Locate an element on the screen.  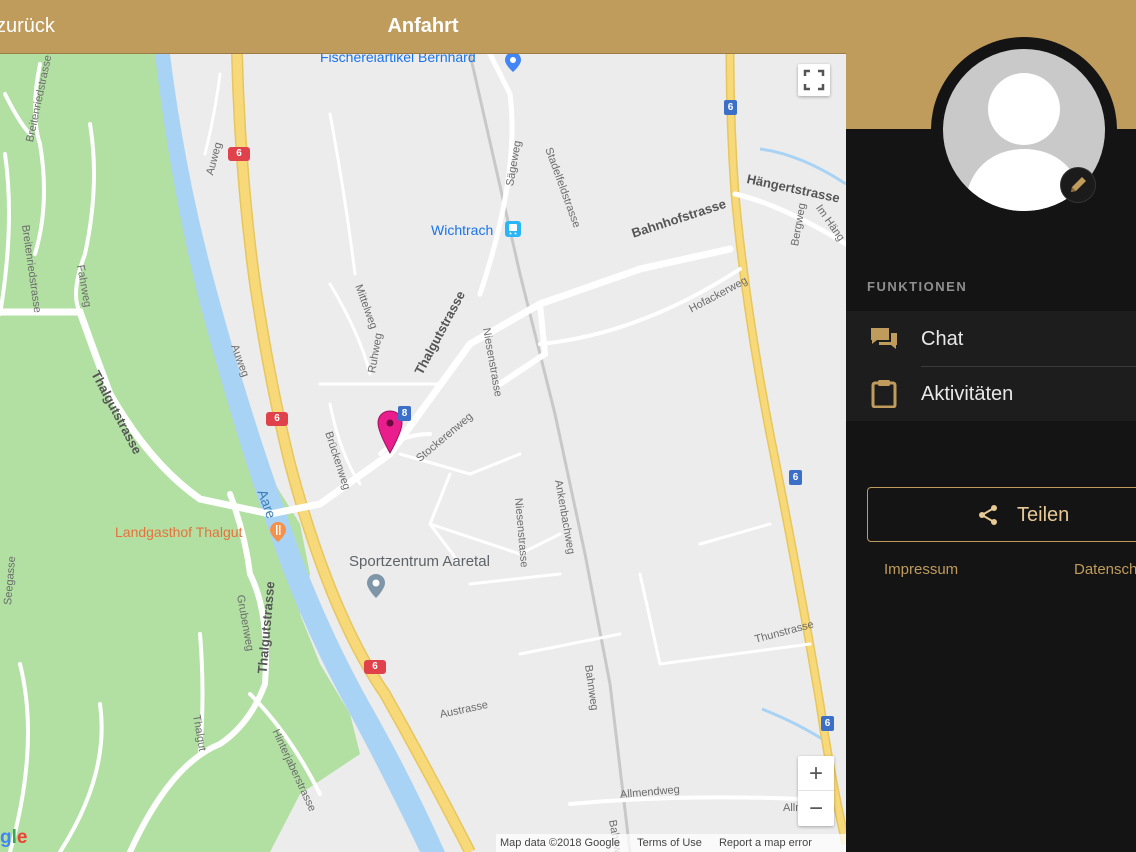
pencil-icon is located at coordinates (1078, 184).